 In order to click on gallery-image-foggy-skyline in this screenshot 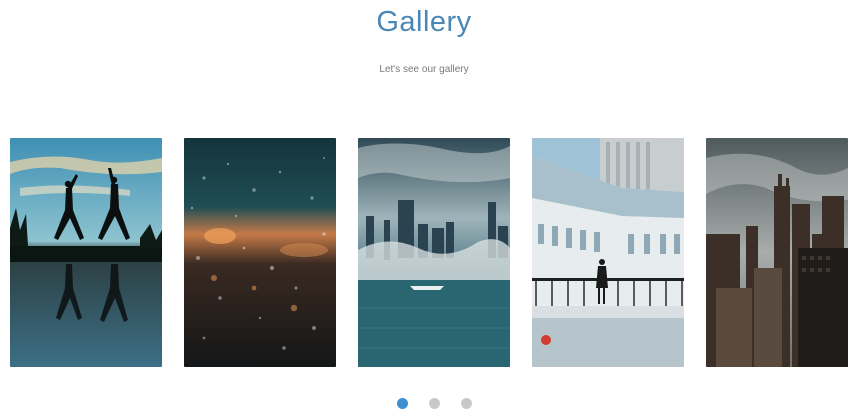, I will do `click(434, 252)`.